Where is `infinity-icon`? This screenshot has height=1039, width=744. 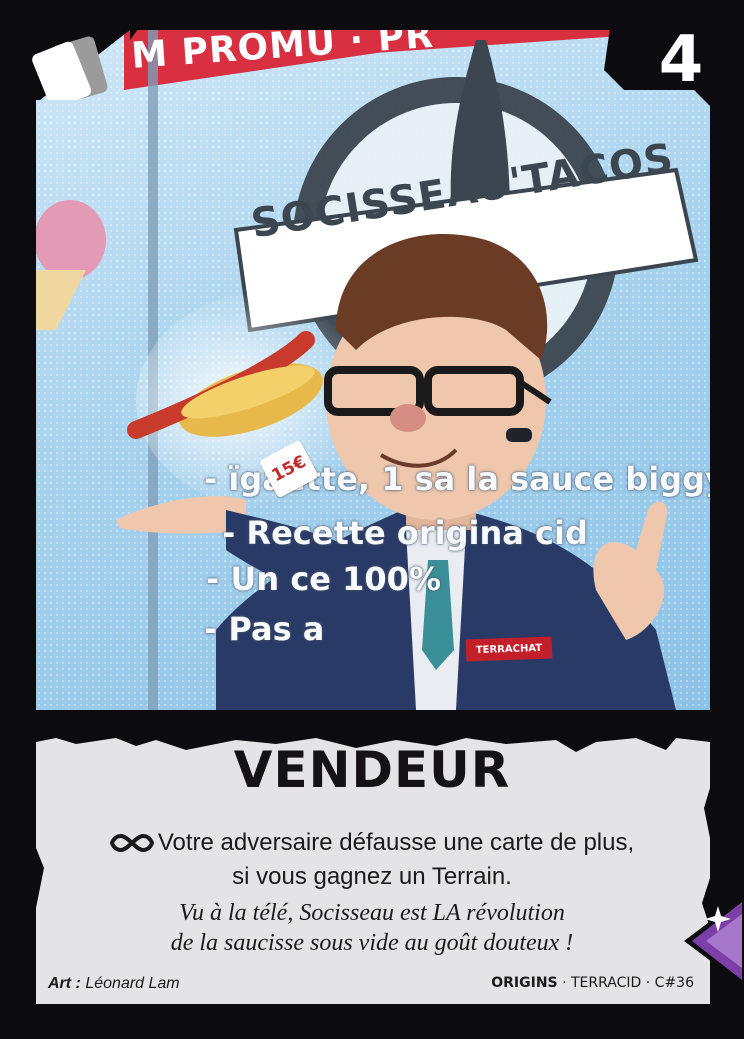 infinity-icon is located at coordinates (131, 843).